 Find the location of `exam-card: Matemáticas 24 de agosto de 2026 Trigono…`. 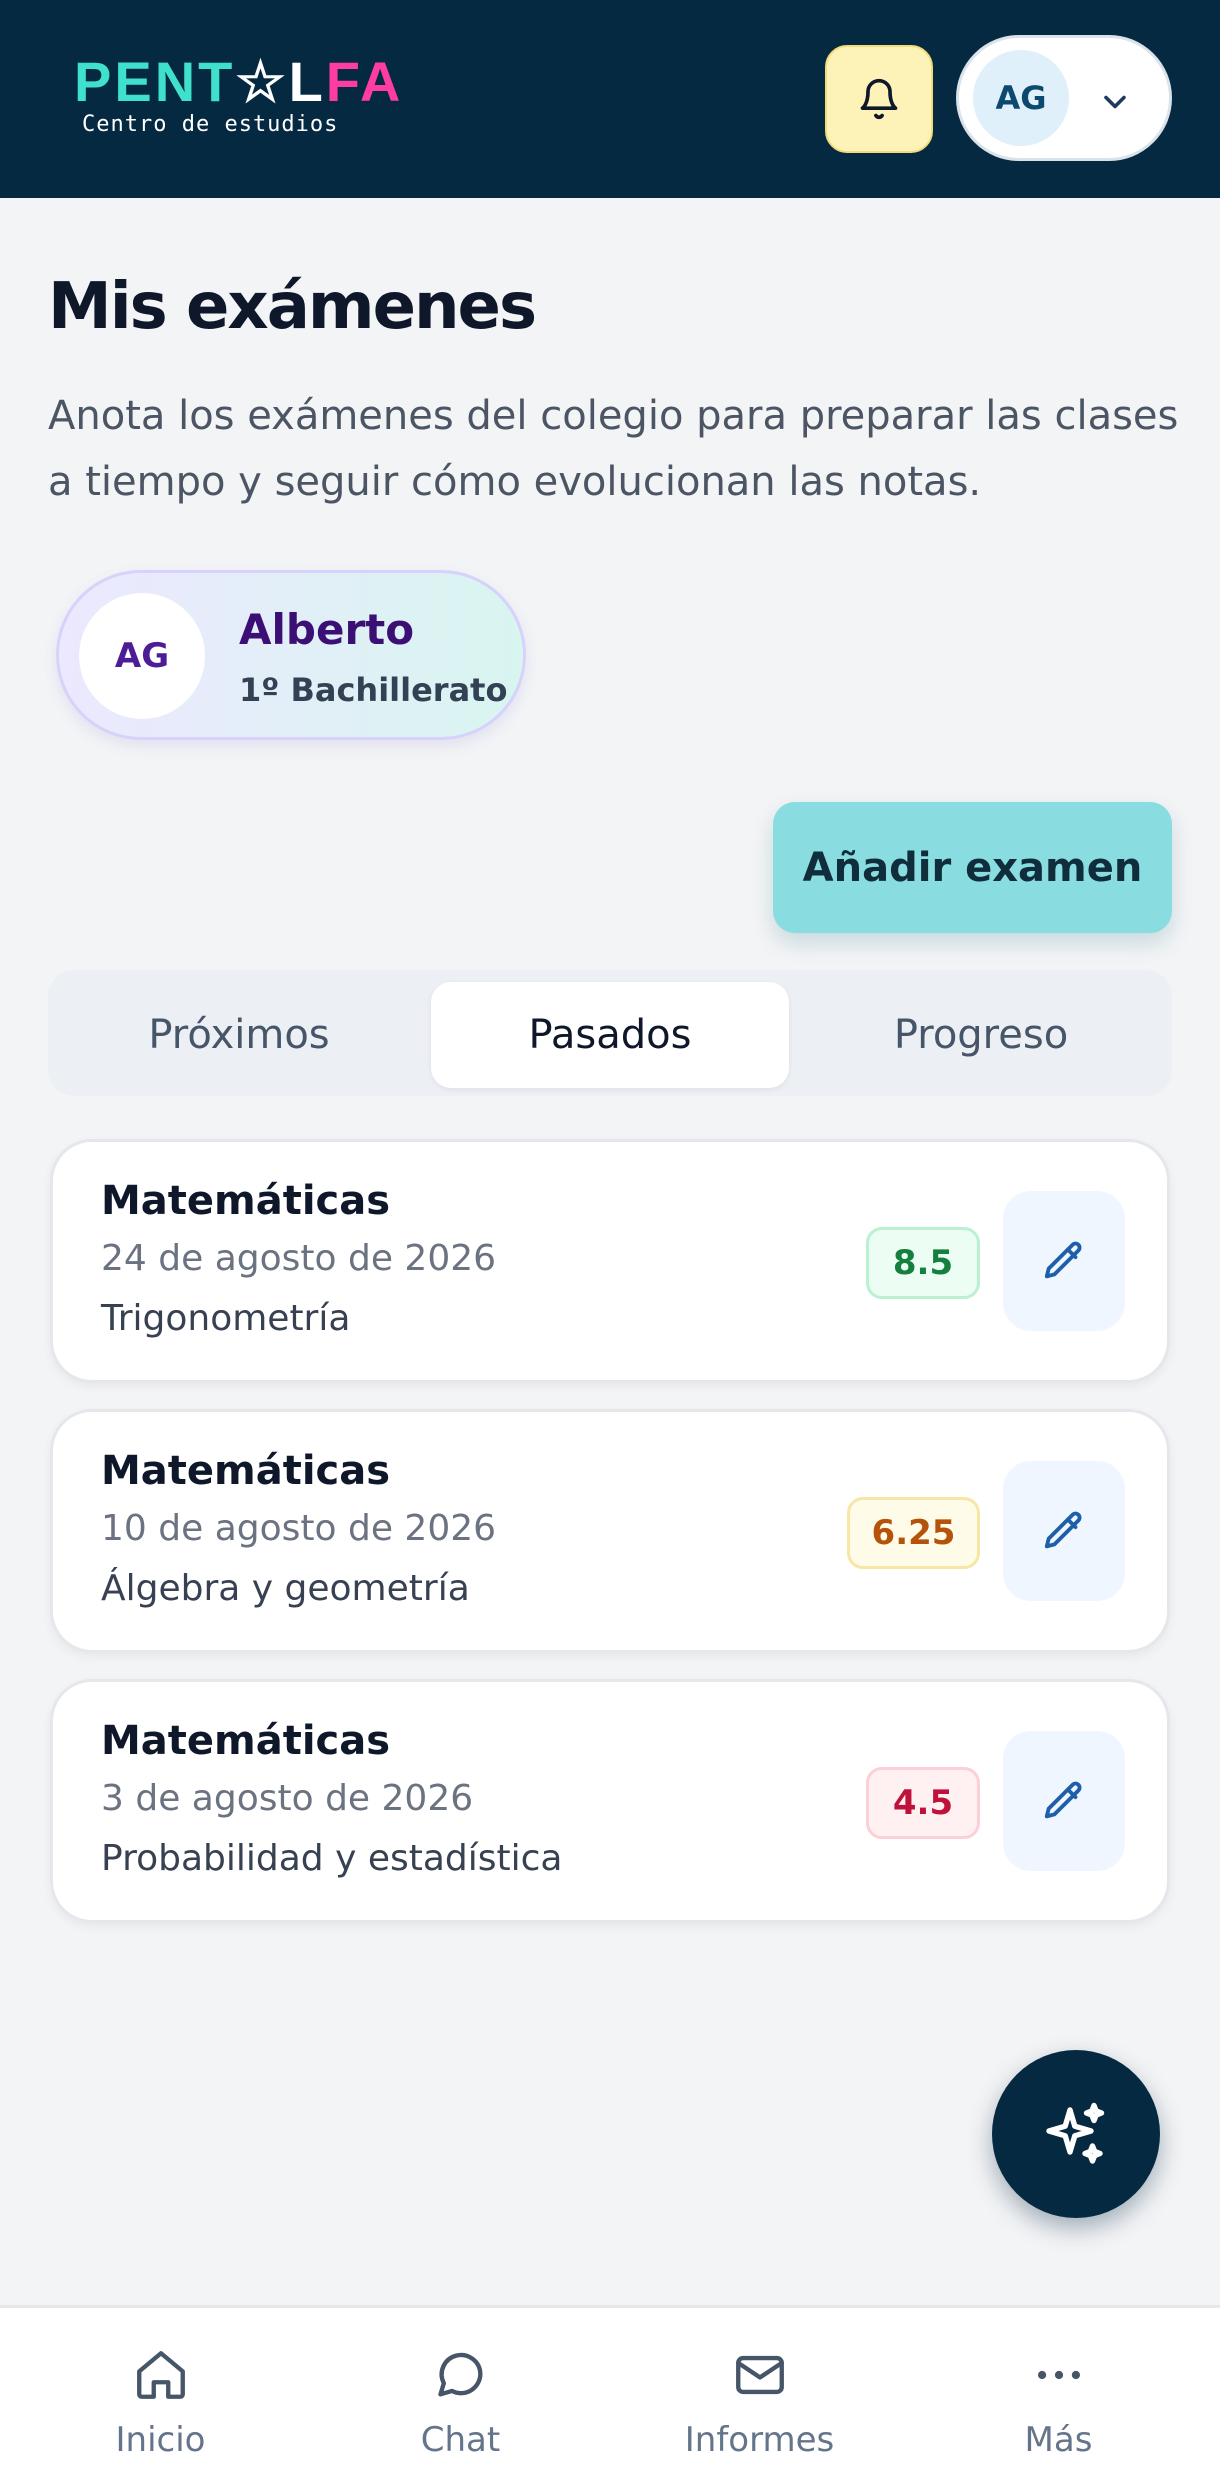

exam-card: Matemáticas 24 de agosto de 2026 Trigono… is located at coordinates (610, 1261).